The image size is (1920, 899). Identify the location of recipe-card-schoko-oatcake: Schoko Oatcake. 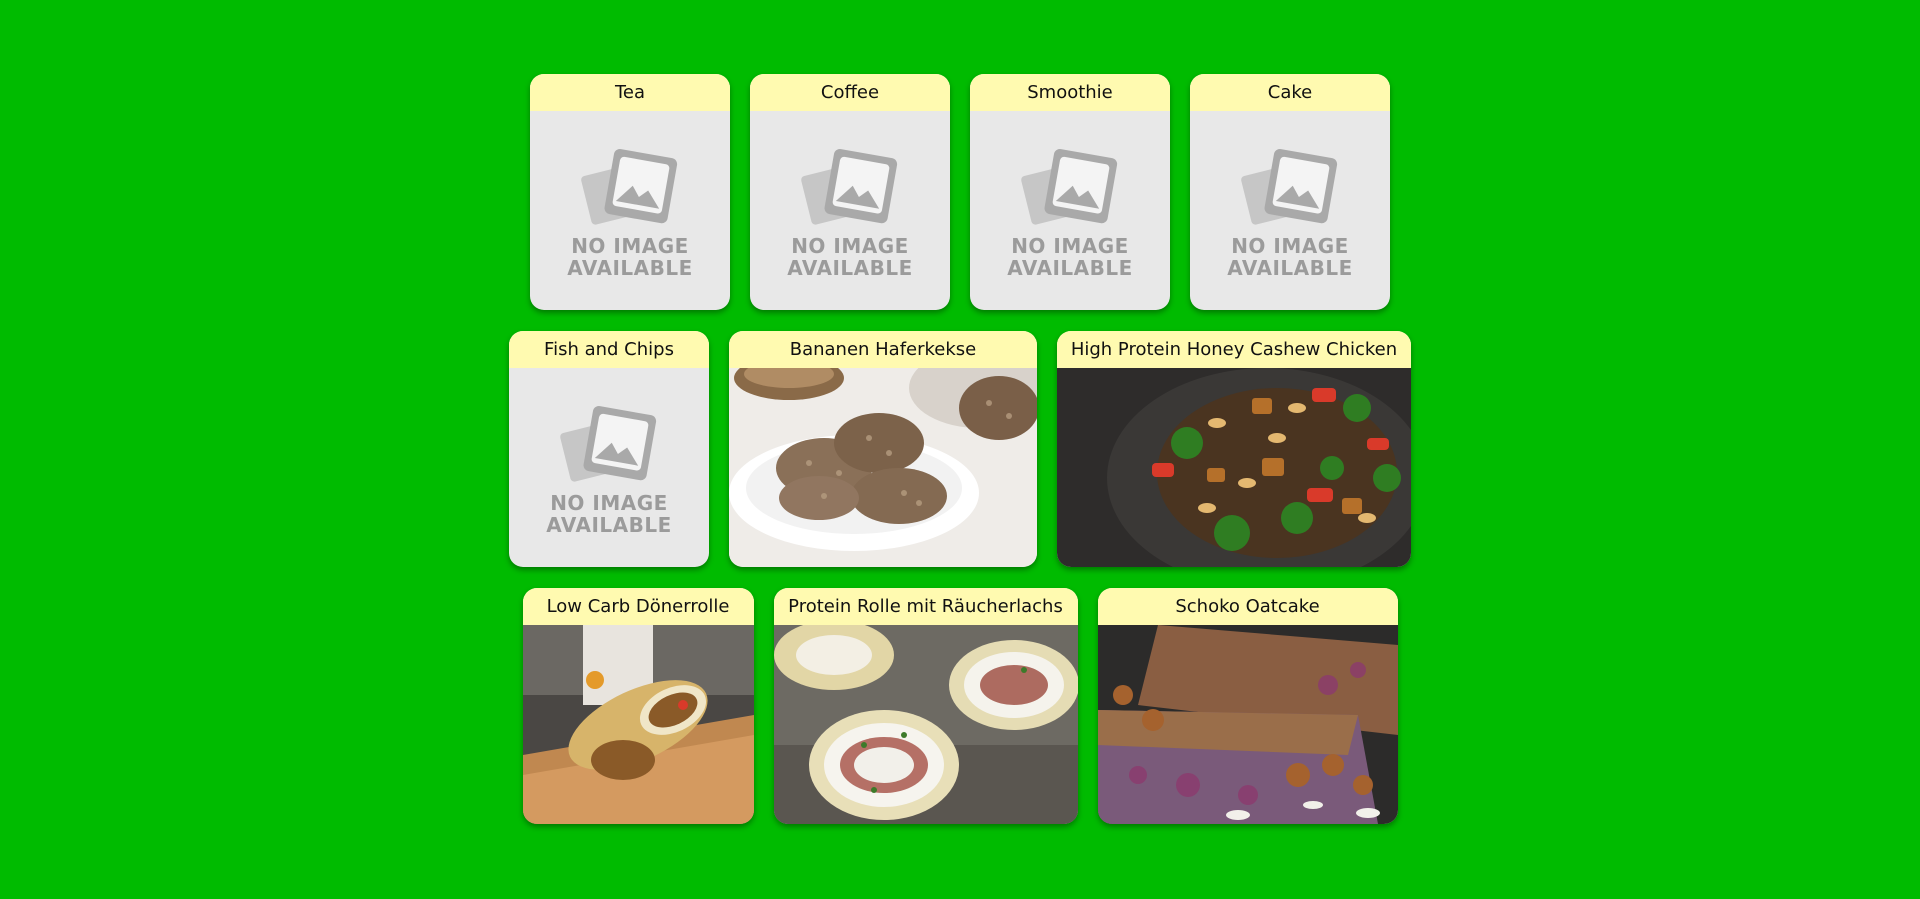
(1247, 706).